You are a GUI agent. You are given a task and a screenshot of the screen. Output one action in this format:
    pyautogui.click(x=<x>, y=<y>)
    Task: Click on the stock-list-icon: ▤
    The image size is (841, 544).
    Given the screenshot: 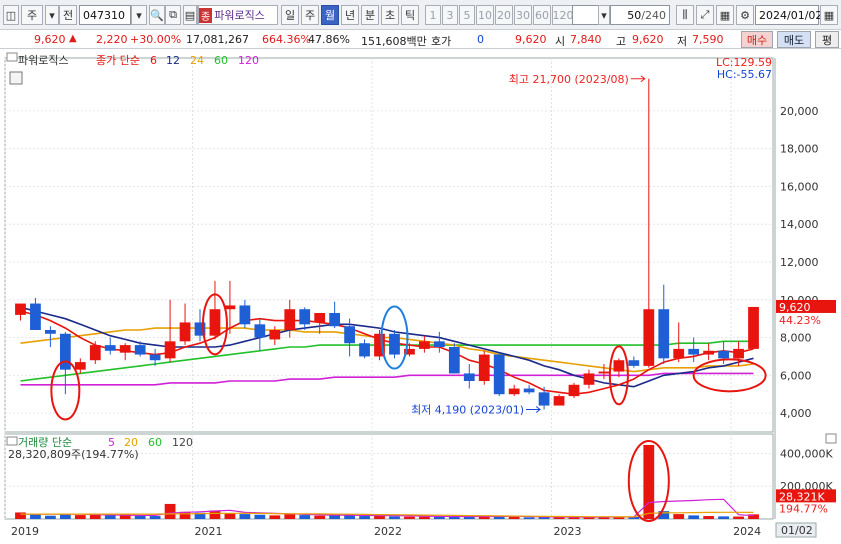 What is the action you would take?
    pyautogui.click(x=190, y=15)
    